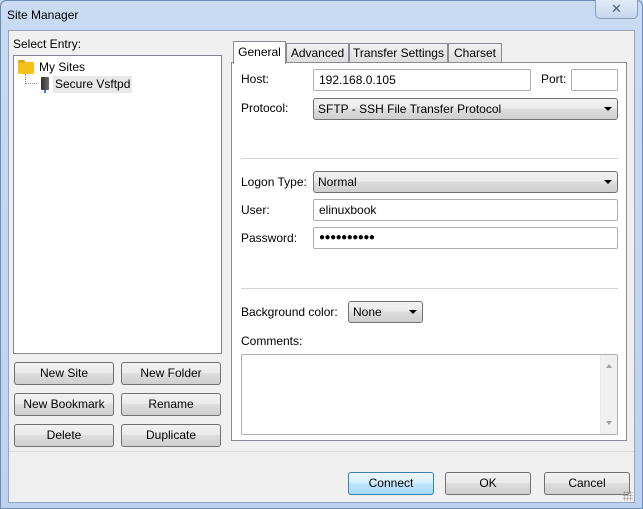  I want to click on logon-type-label: Logon Type:, so click(274, 182).